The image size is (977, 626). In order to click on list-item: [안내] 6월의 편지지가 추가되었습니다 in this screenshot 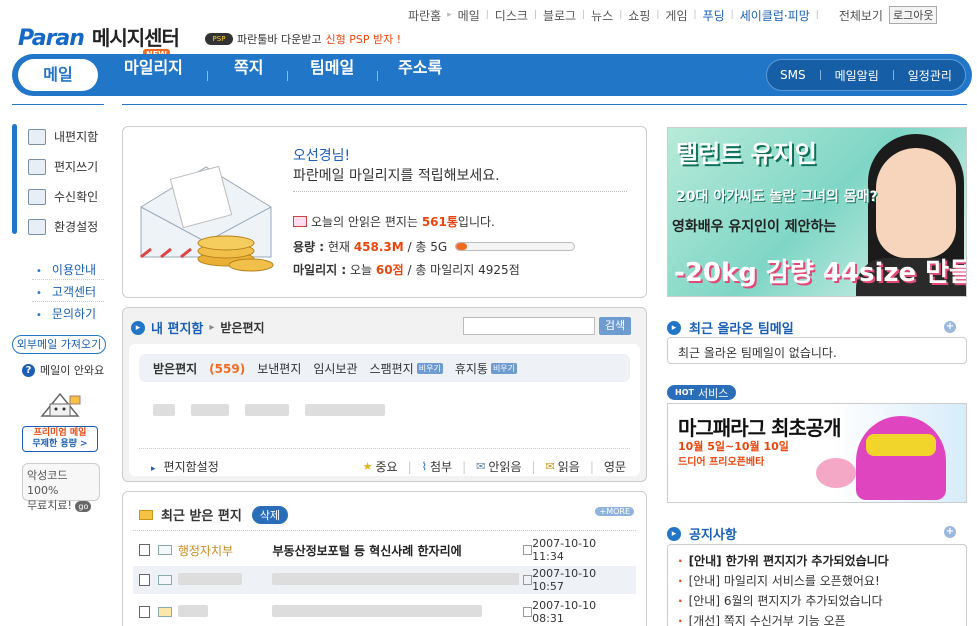, I will do `click(780, 600)`.